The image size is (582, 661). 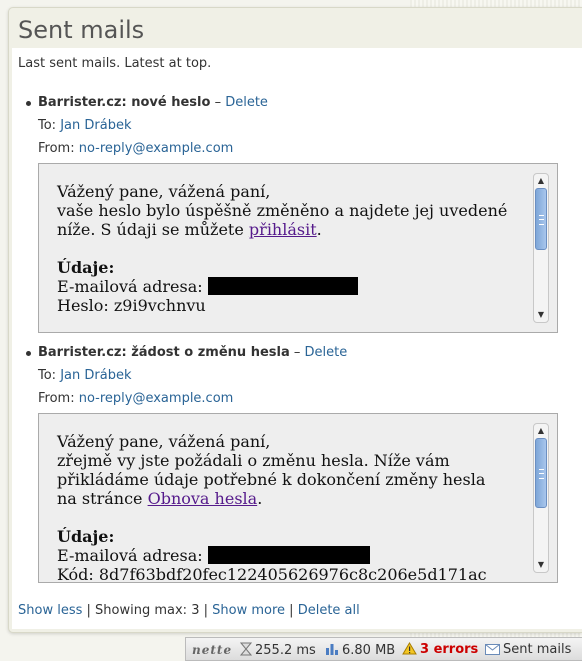 I want to click on showing-max-text: Showing max: 3, so click(x=147, y=610).